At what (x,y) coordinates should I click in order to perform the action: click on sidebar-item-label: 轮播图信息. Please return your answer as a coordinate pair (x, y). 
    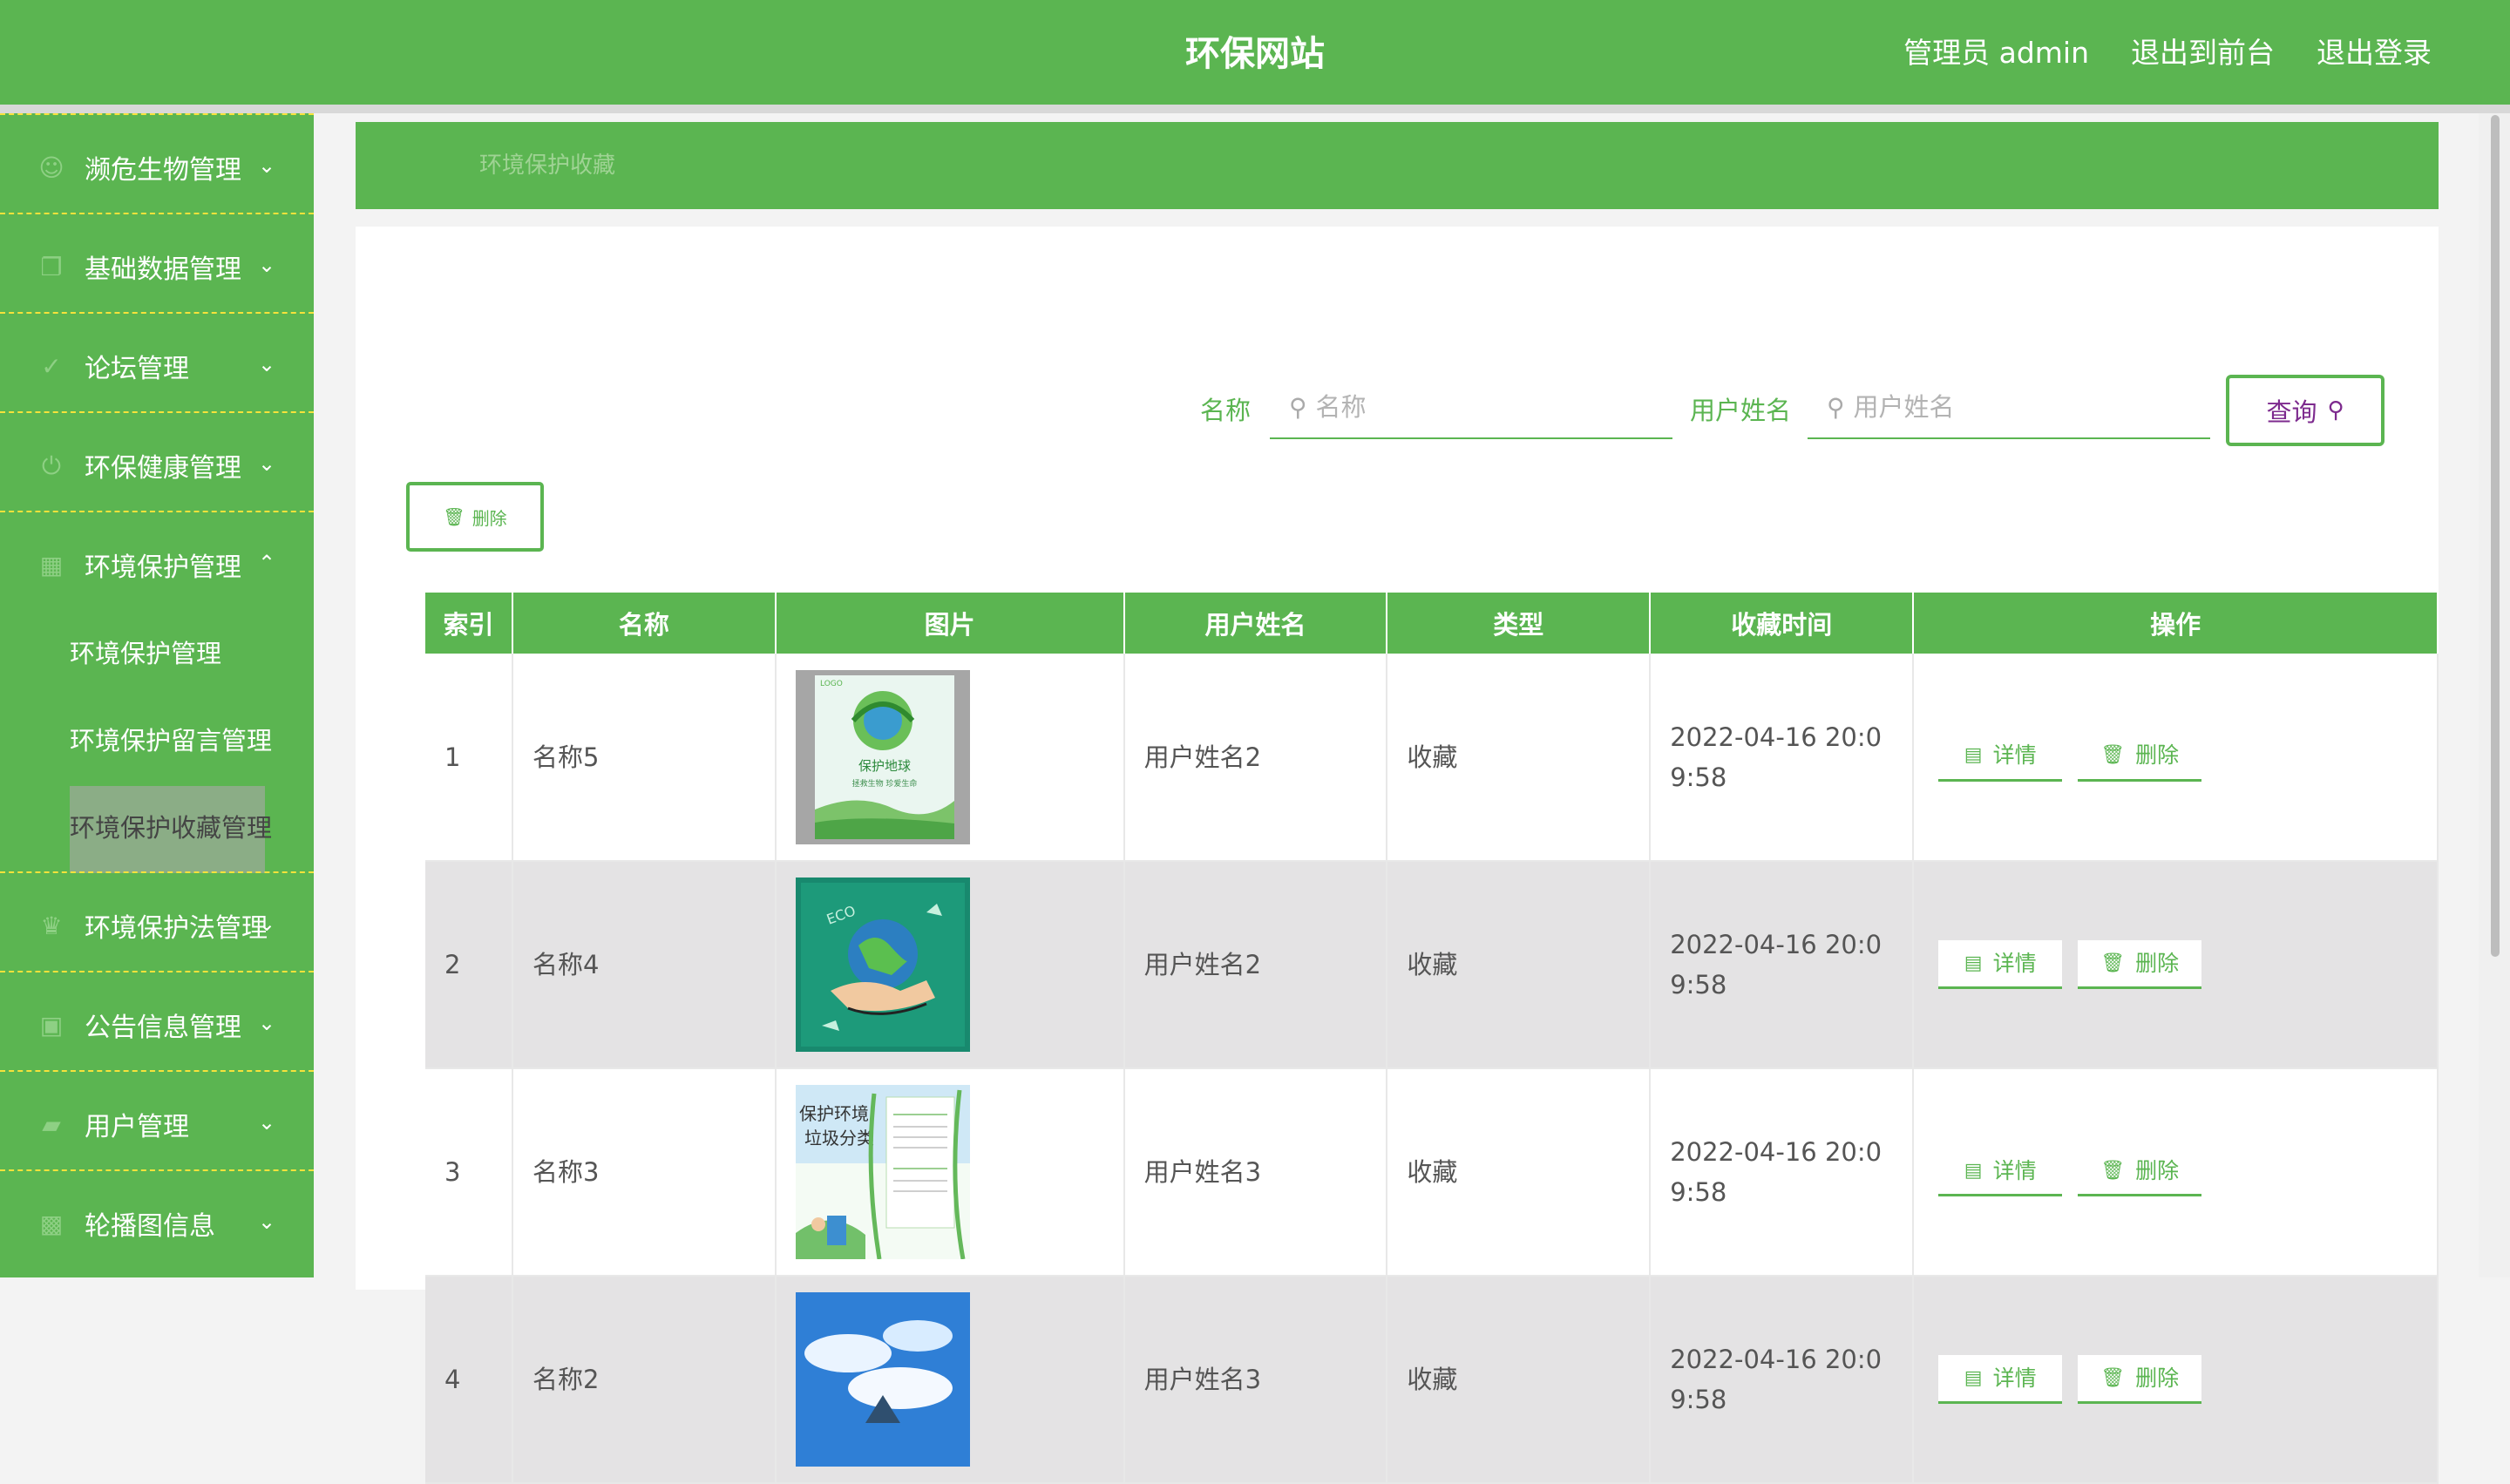
    Looking at the image, I should click on (150, 1226).